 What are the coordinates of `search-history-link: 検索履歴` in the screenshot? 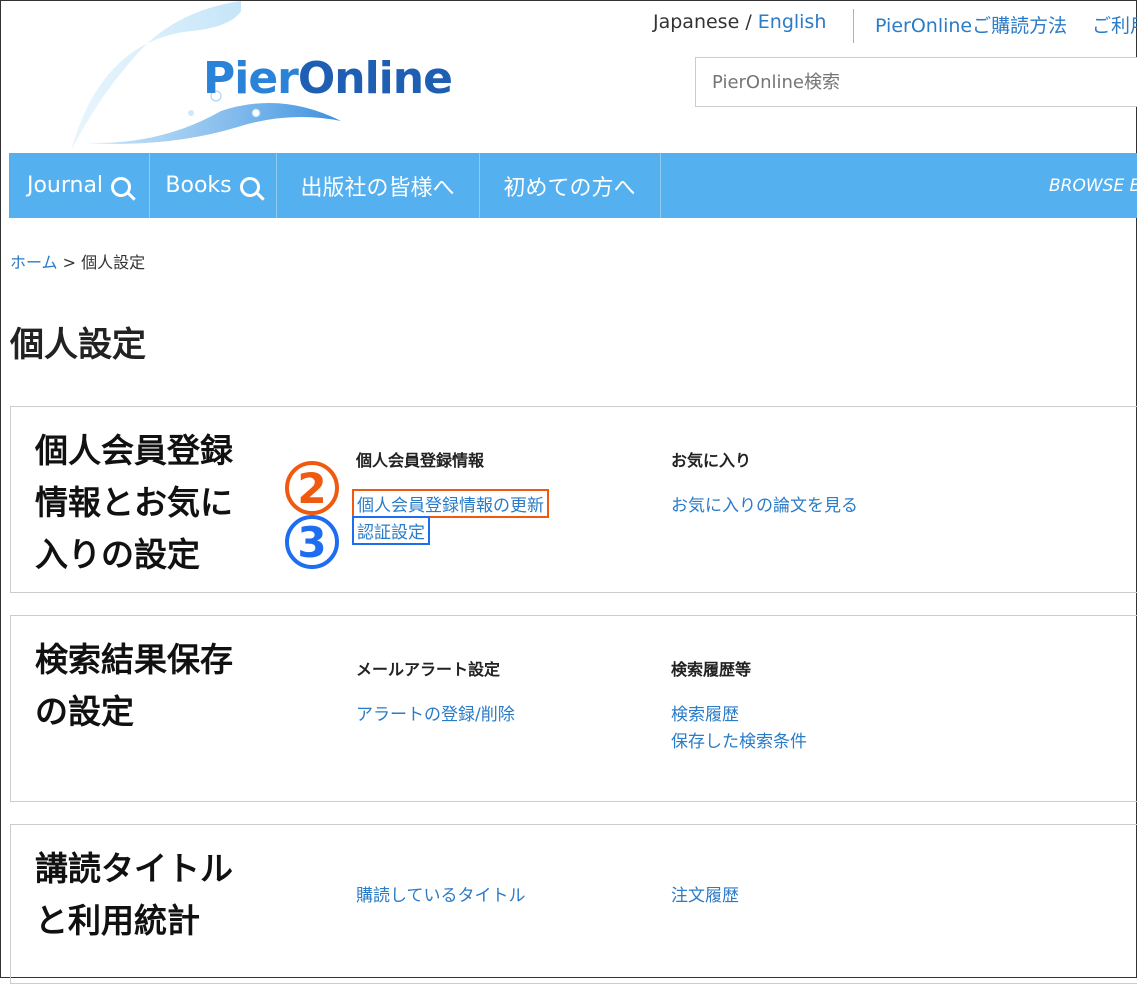 It's located at (705, 712).